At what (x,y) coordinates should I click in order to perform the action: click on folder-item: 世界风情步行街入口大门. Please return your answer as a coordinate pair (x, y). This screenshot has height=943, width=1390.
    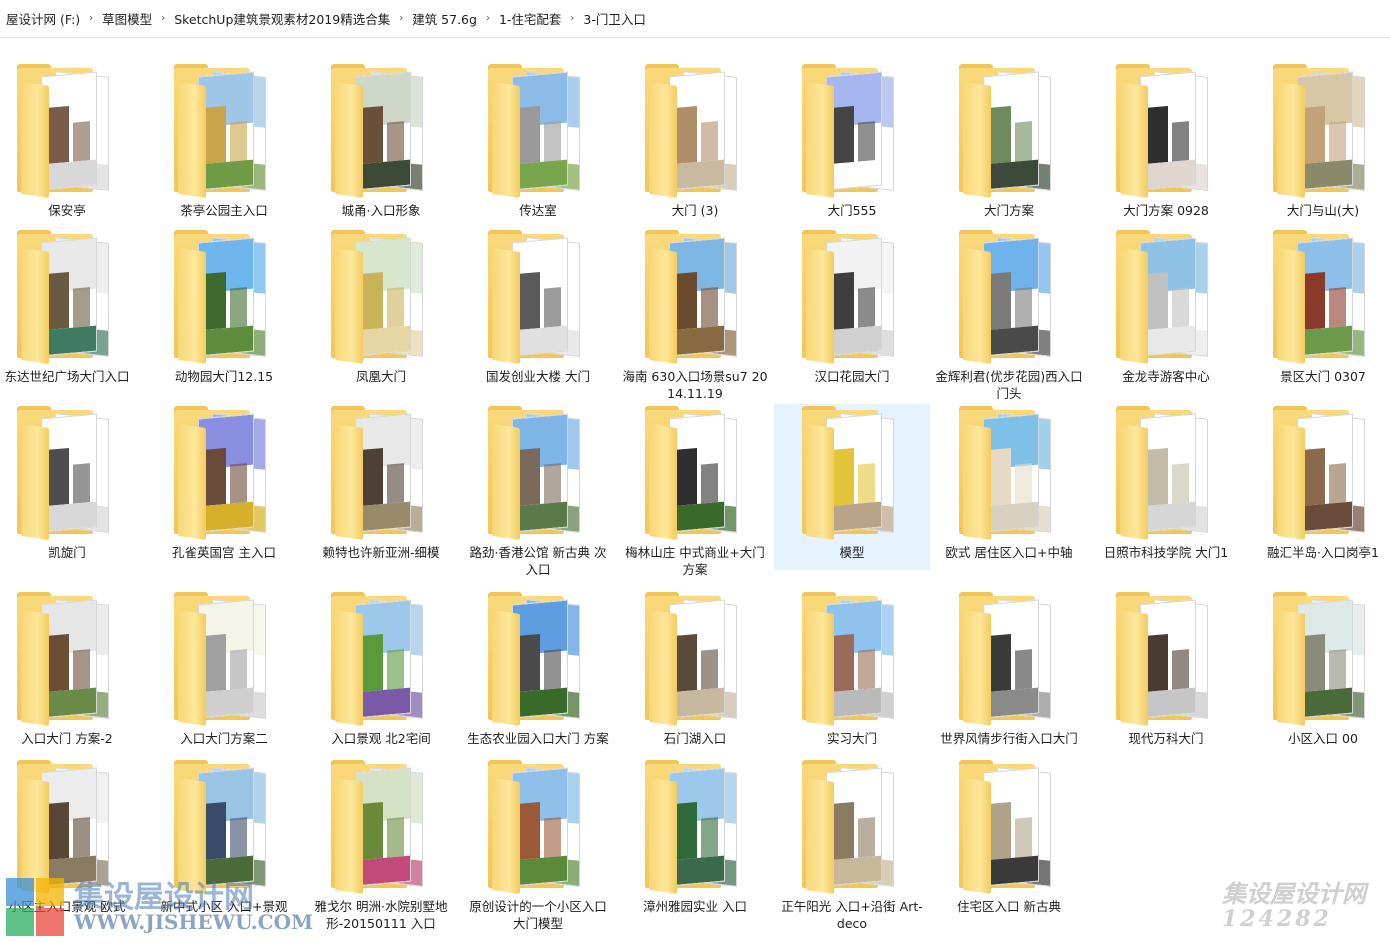
    Looking at the image, I should click on (1009, 670).